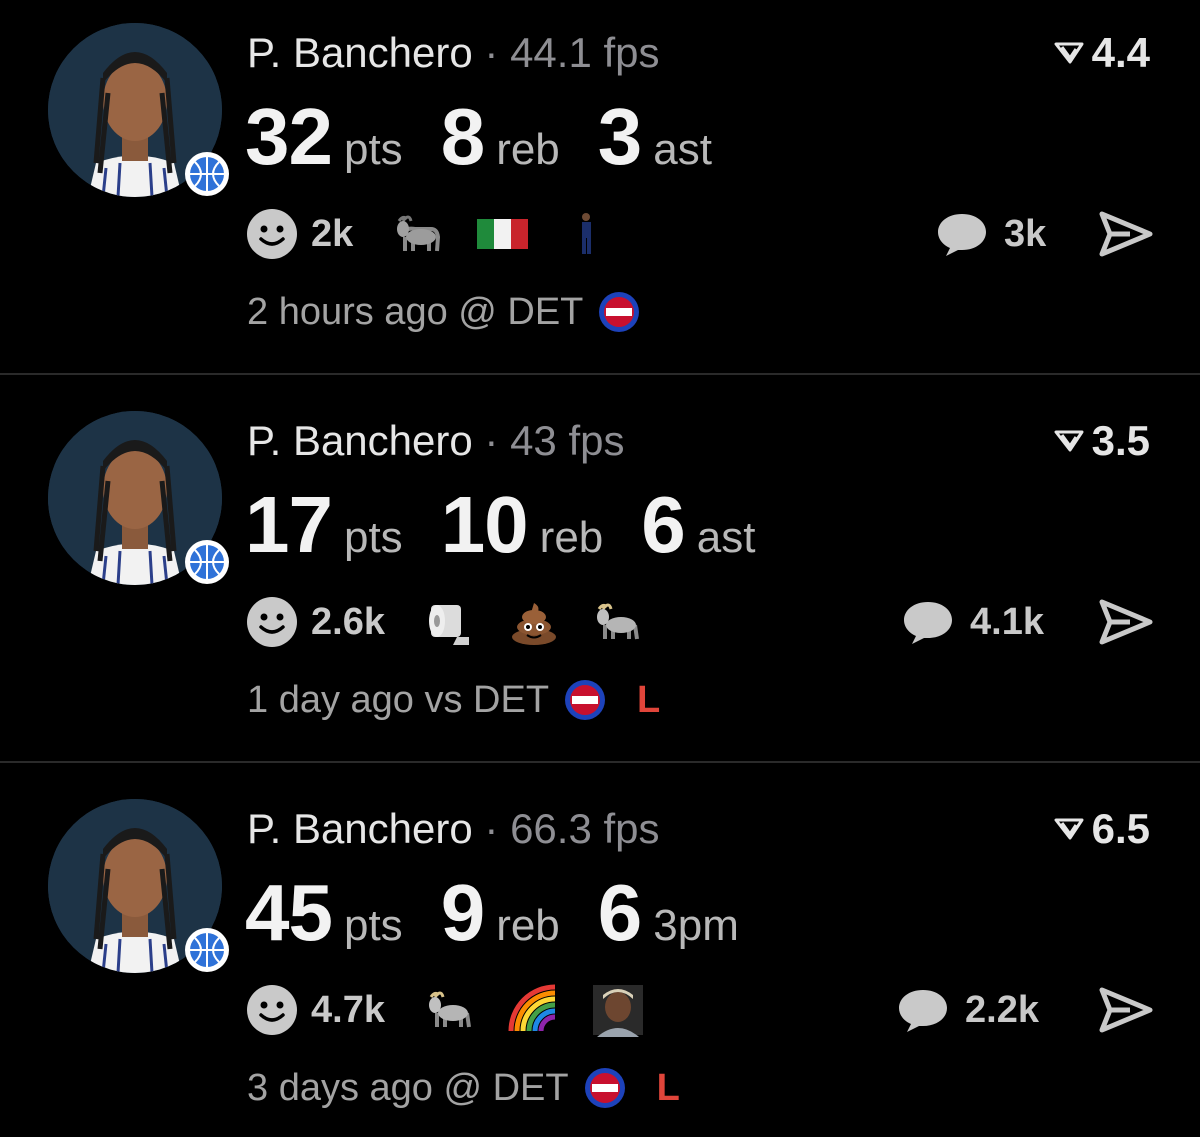  What do you see at coordinates (534, 1010) in the screenshot?
I see `rainbow-emoji` at bounding box center [534, 1010].